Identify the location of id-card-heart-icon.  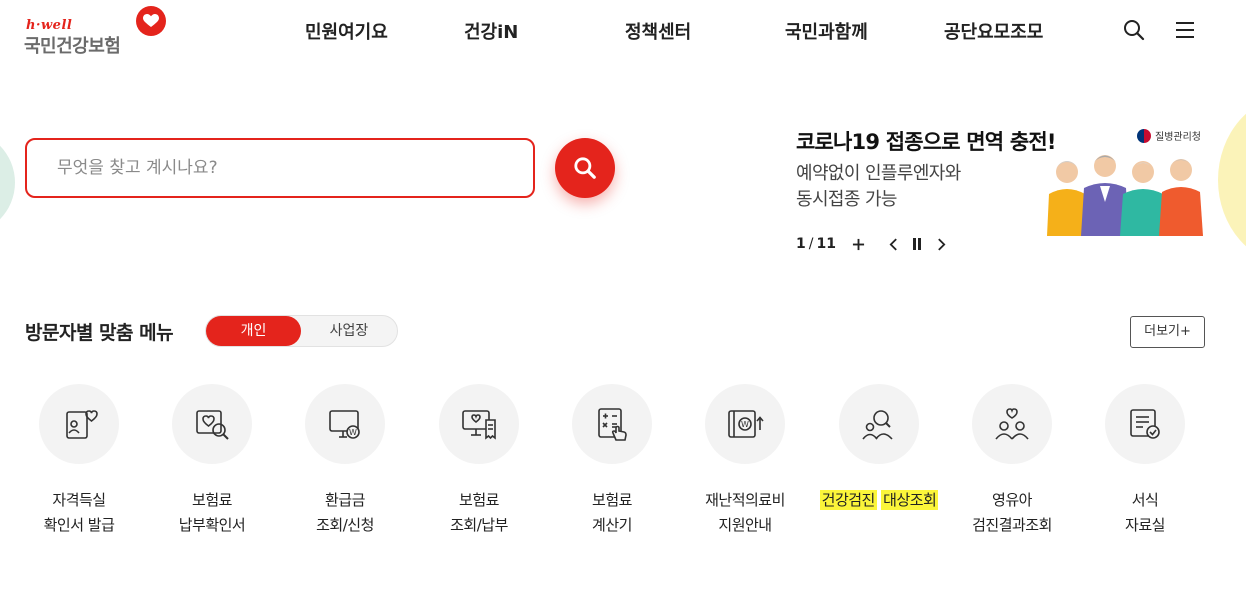
(82, 424).